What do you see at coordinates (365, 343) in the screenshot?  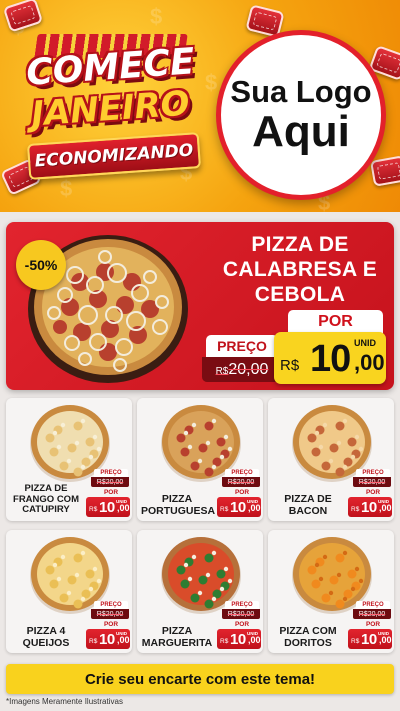 I see `unid-label: UNID` at bounding box center [365, 343].